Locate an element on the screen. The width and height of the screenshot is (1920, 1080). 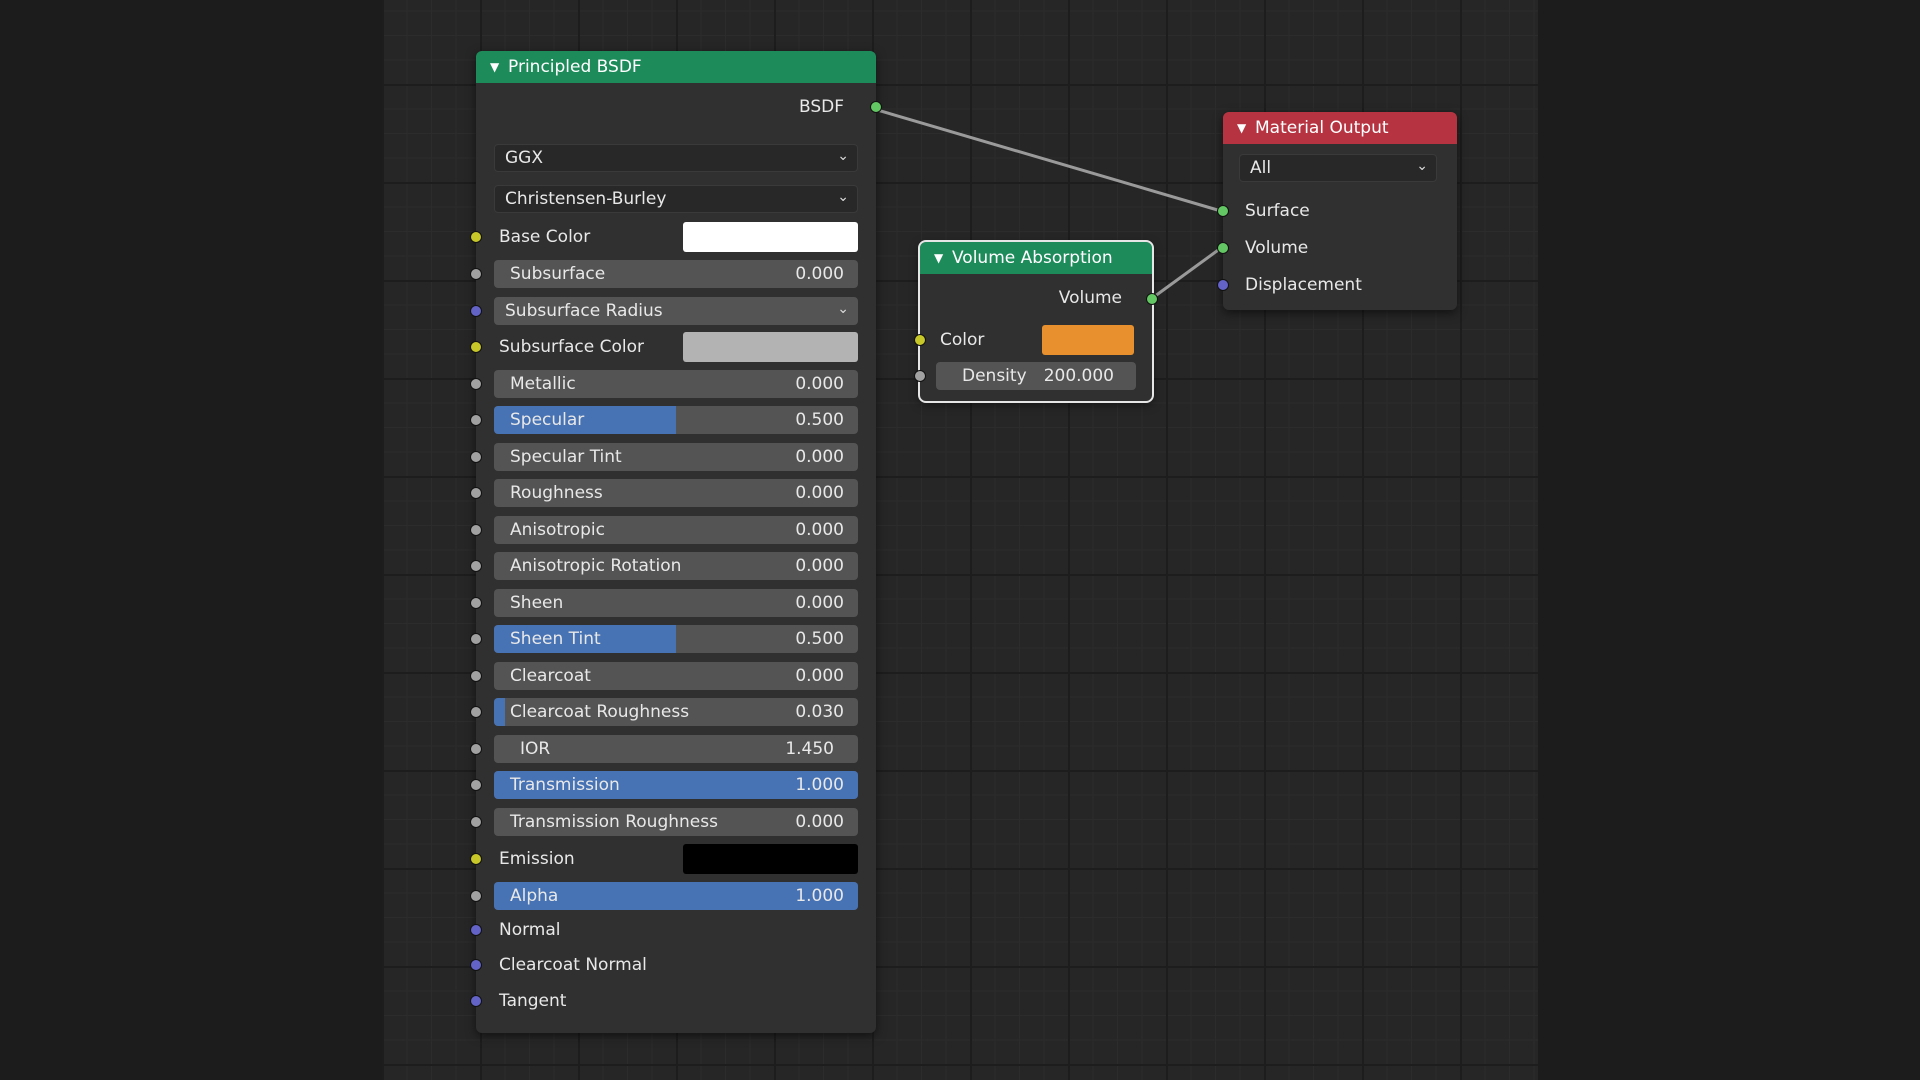
target-value: All is located at coordinates (1261, 168).